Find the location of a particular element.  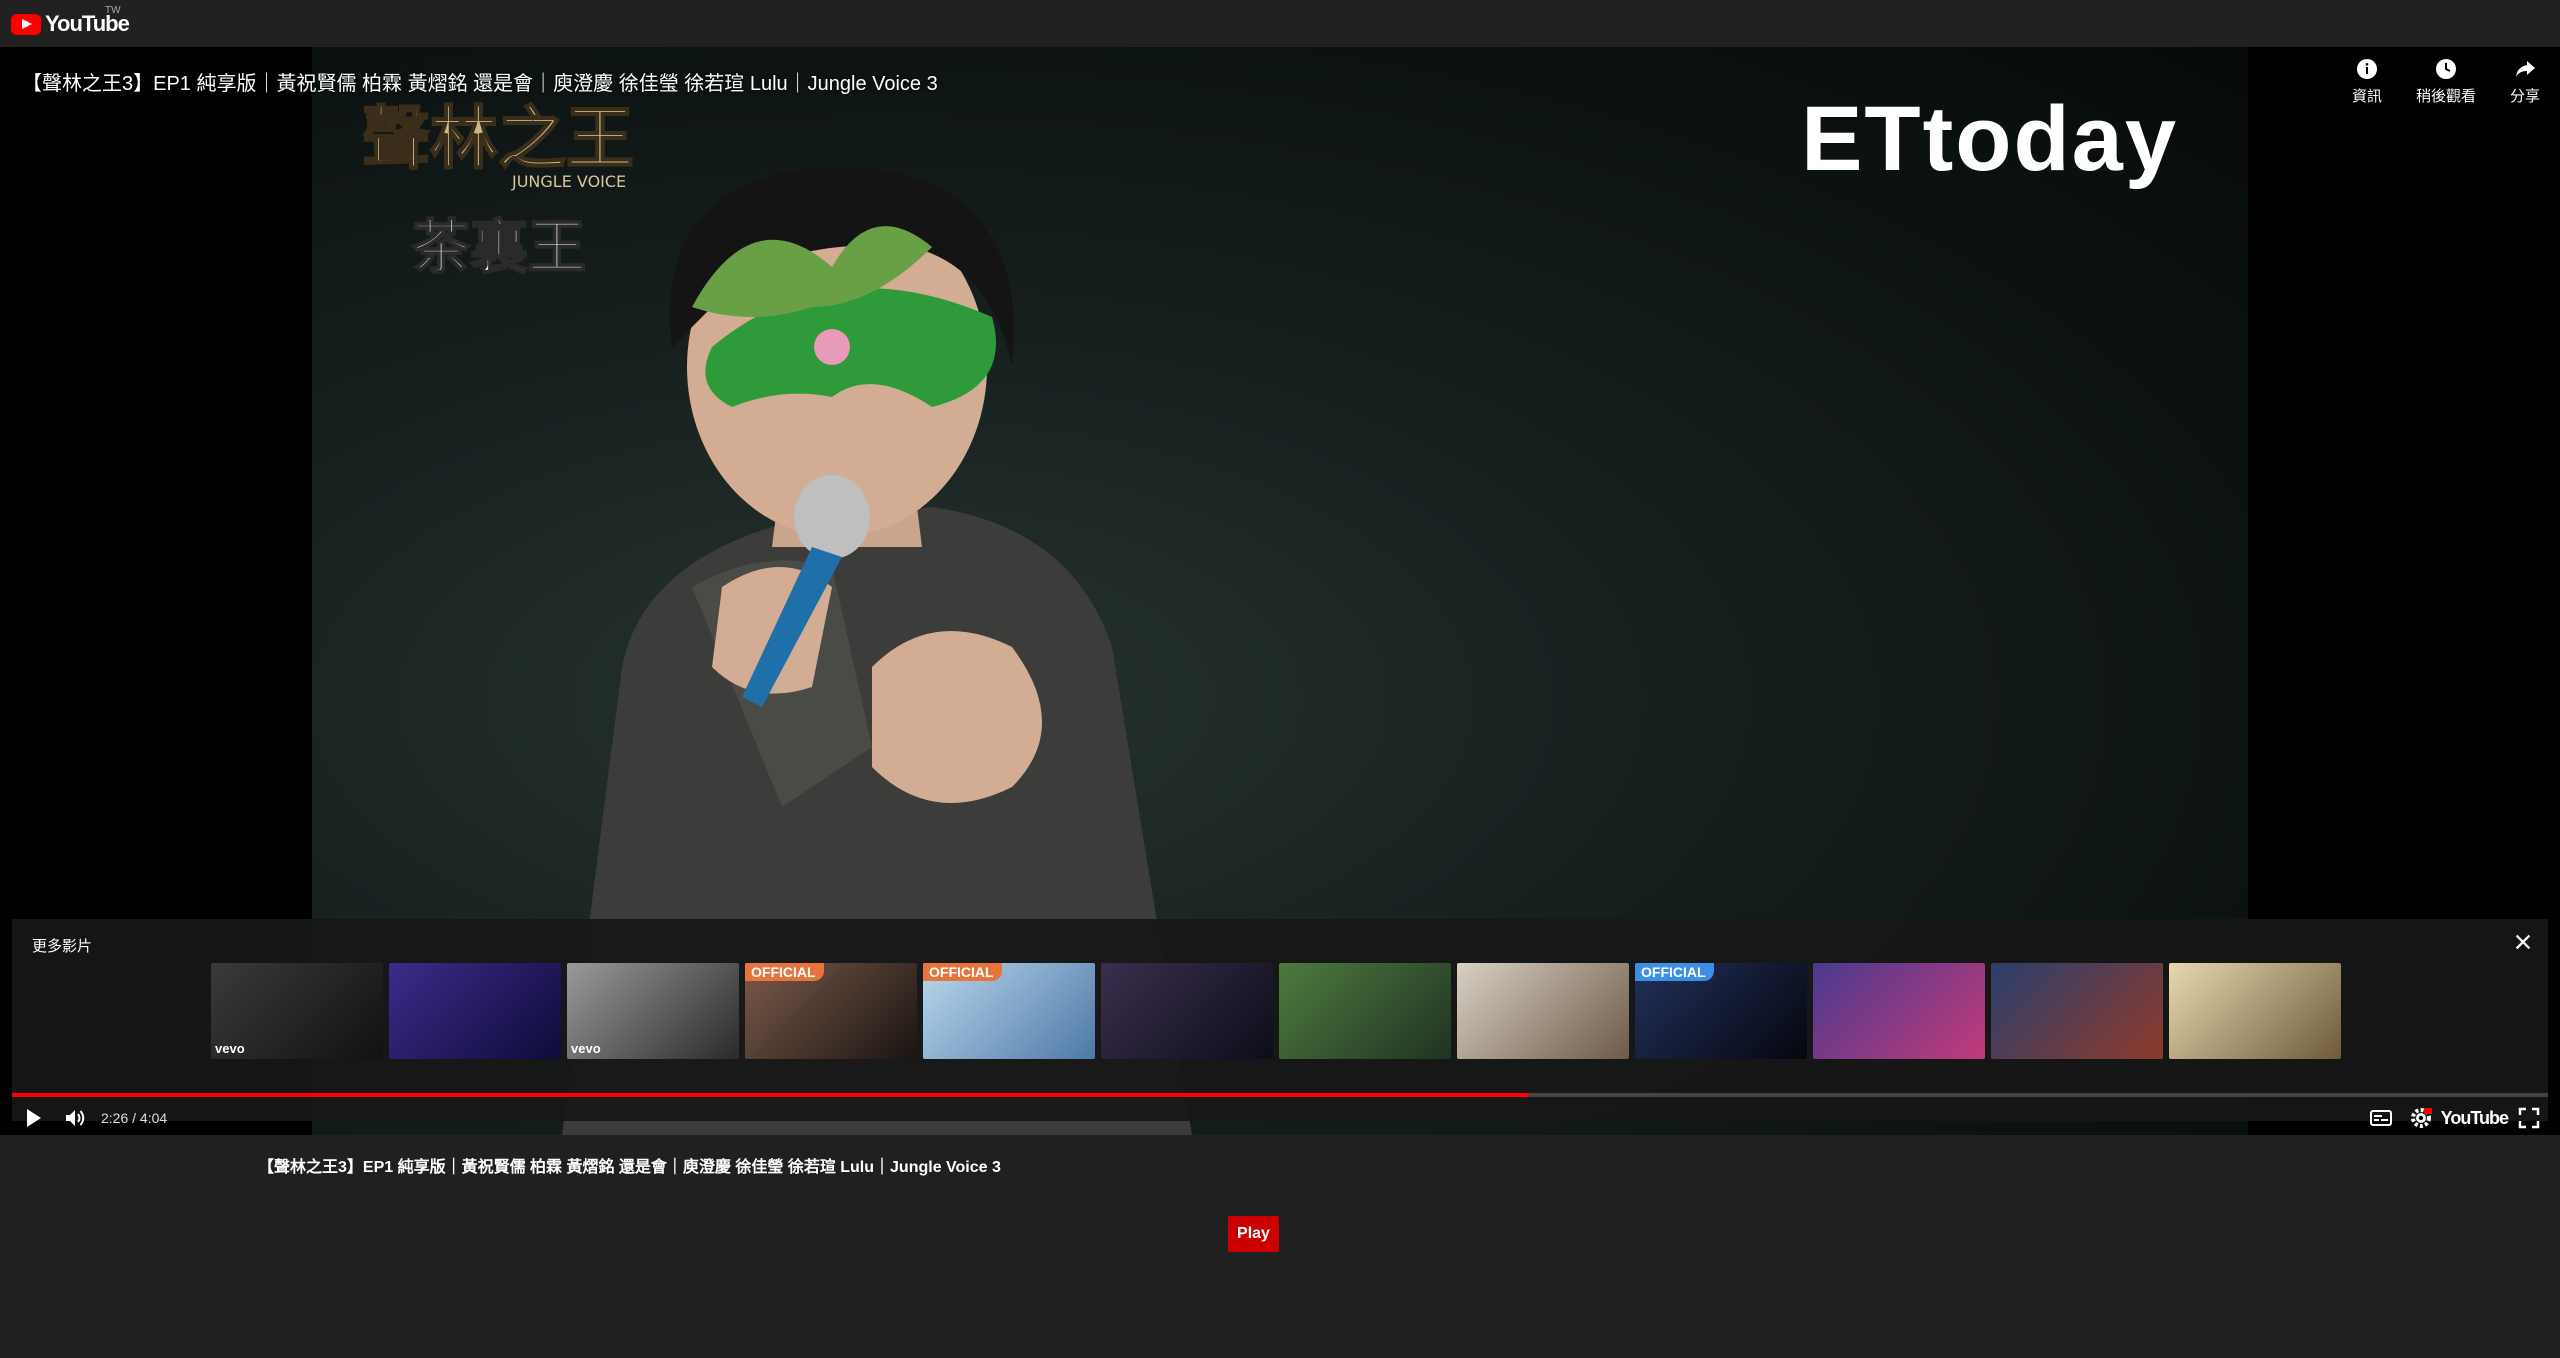

play-pause-button is located at coordinates (33, 1118).